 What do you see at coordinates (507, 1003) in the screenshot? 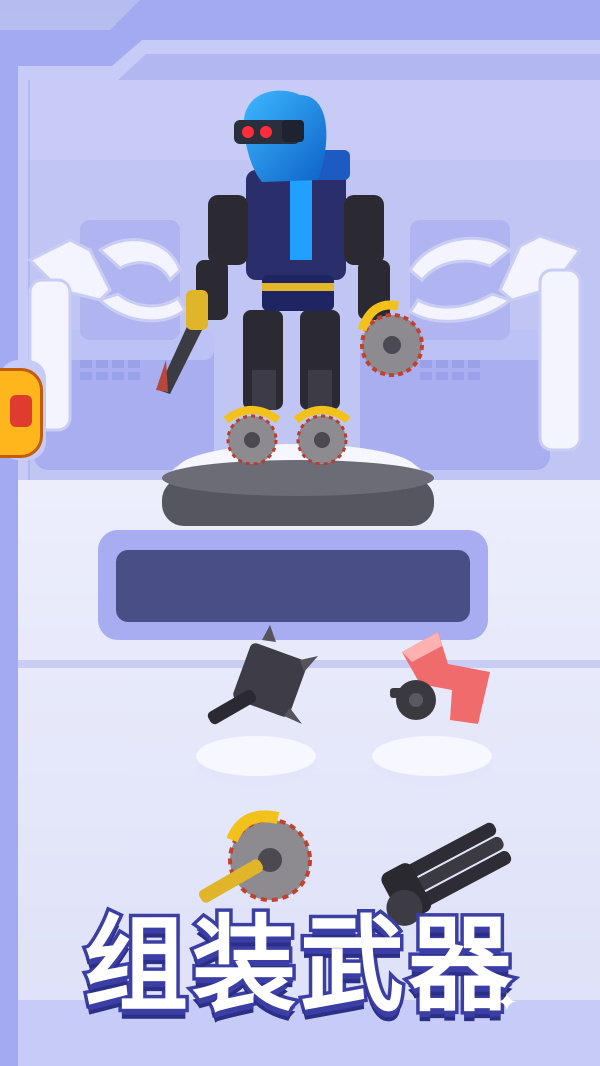
I see `sparkle-icon: ✦` at bounding box center [507, 1003].